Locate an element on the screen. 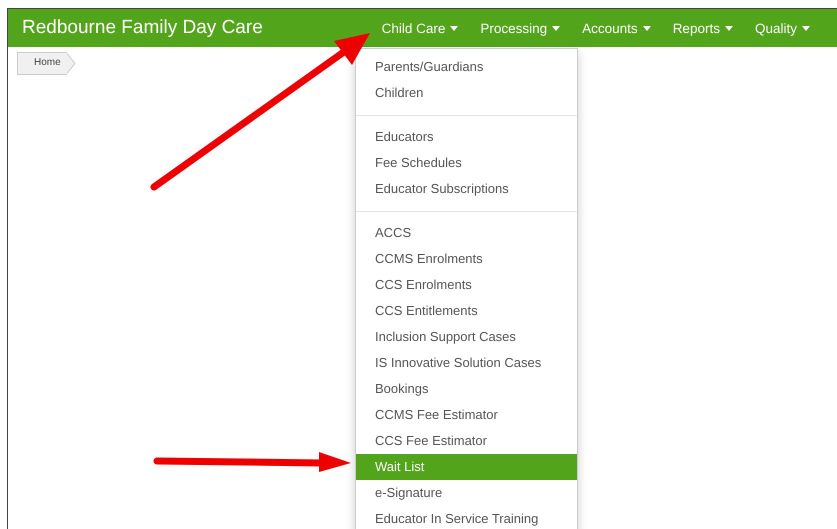 This screenshot has width=837, height=529. menu-item: CCMS Enrolments is located at coordinates (466, 259).